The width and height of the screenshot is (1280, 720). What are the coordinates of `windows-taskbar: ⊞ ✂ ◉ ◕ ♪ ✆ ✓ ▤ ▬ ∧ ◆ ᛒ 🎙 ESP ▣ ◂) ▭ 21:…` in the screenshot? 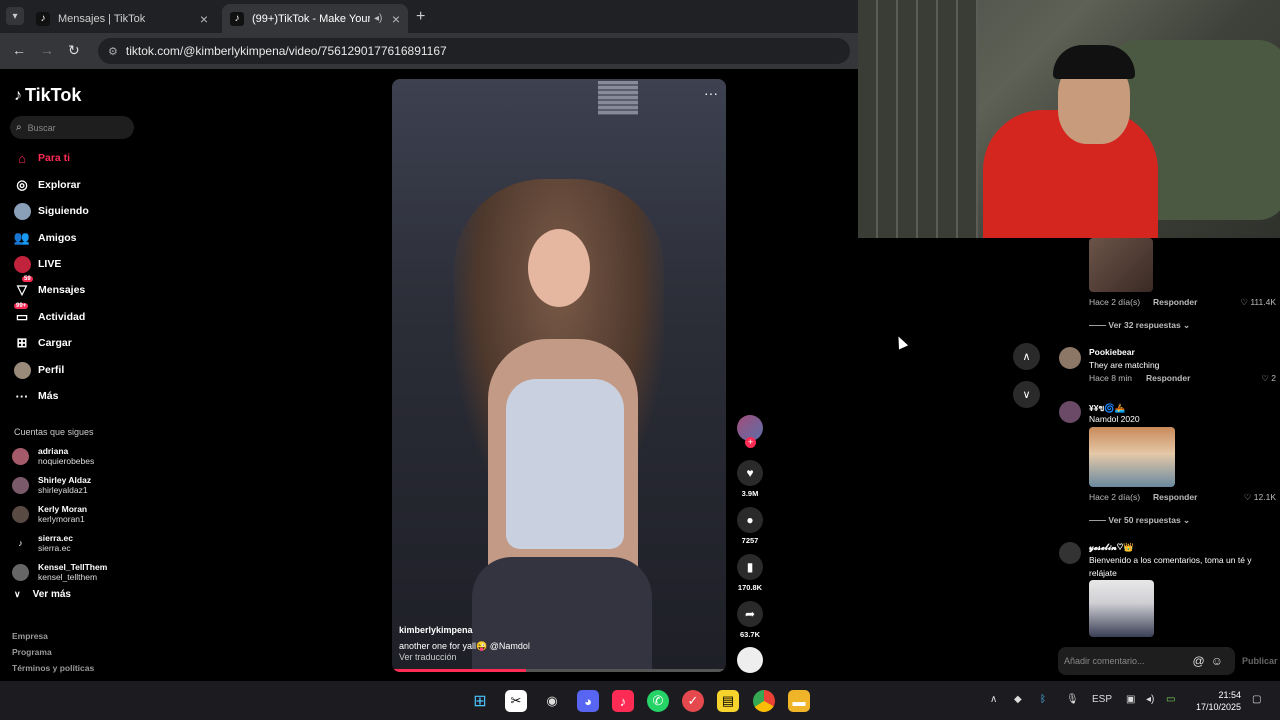 It's located at (640, 700).